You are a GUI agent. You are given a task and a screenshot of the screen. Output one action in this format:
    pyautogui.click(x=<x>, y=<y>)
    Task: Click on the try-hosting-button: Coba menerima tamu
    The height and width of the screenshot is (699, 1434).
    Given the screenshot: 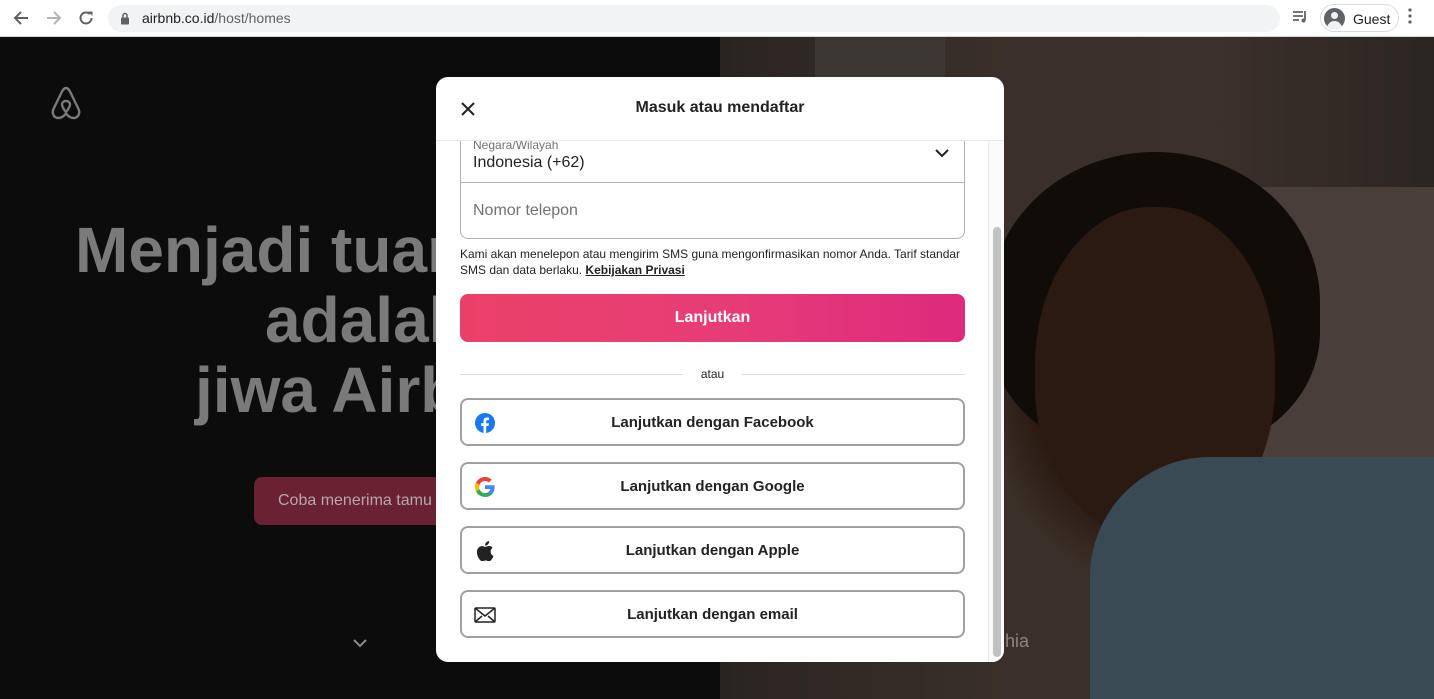 What is the action you would take?
    pyautogui.click(x=354, y=501)
    